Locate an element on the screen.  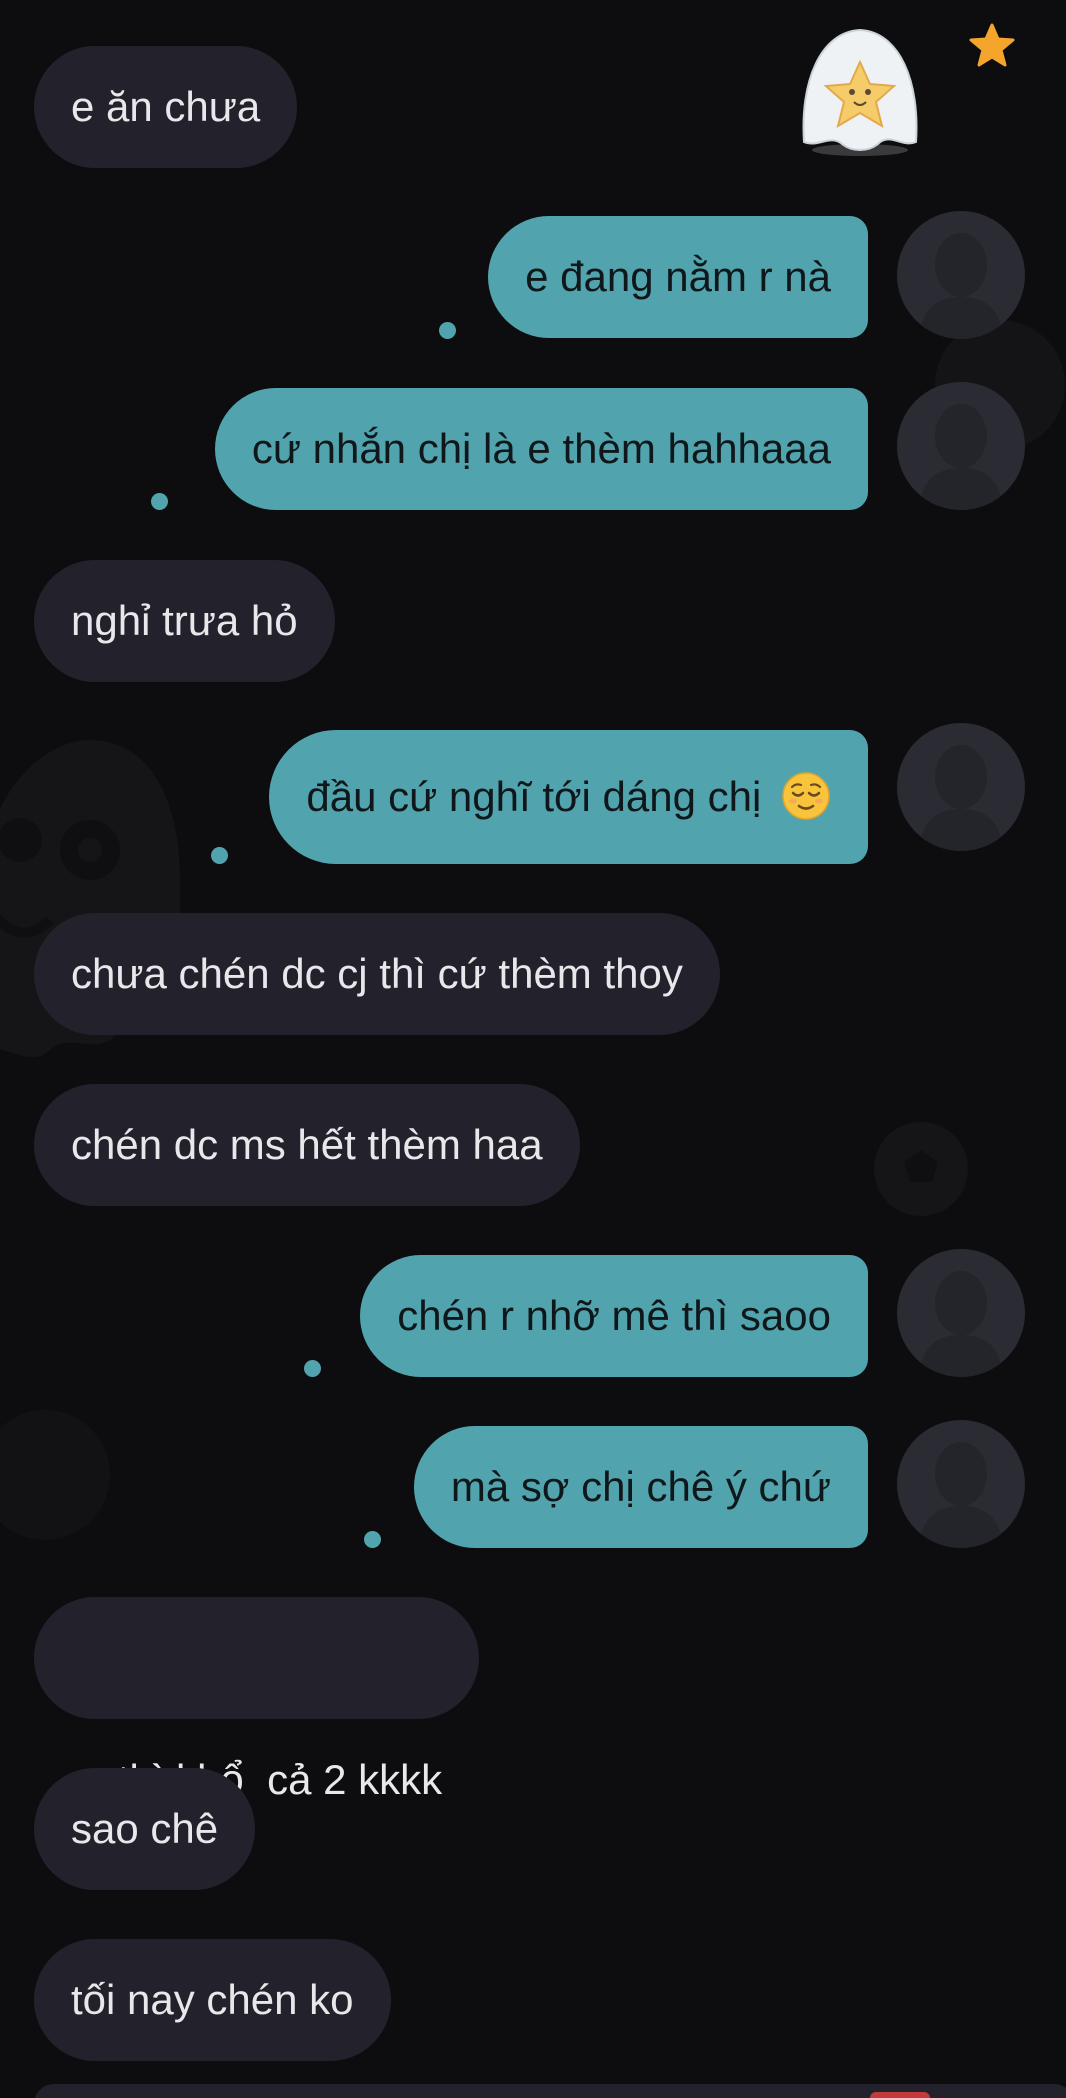
outgoing-message-bubble: đầu cứ nghĩ tới dáng chị is located at coordinates (568, 797).